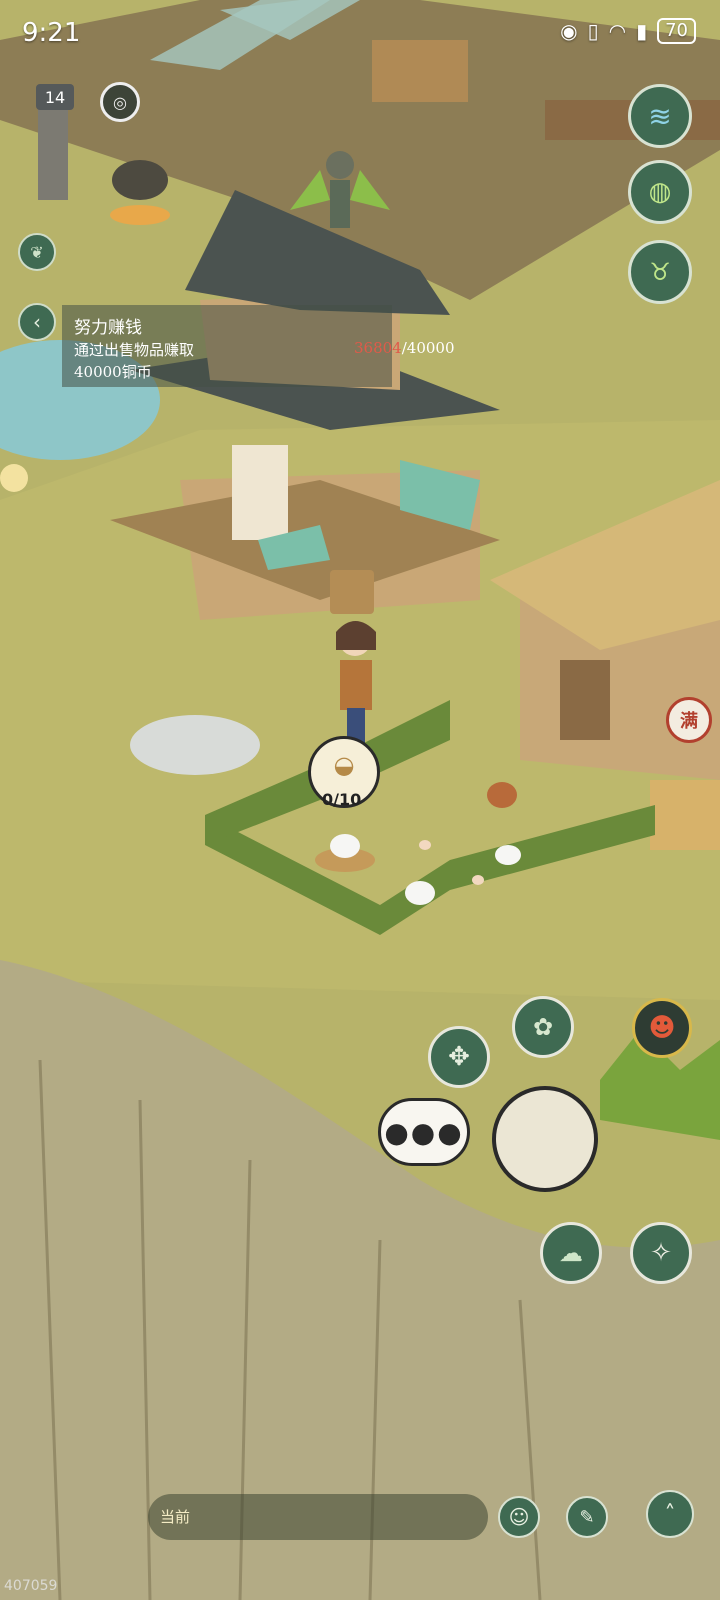  I want to click on level-number: 14, so click(55, 97).